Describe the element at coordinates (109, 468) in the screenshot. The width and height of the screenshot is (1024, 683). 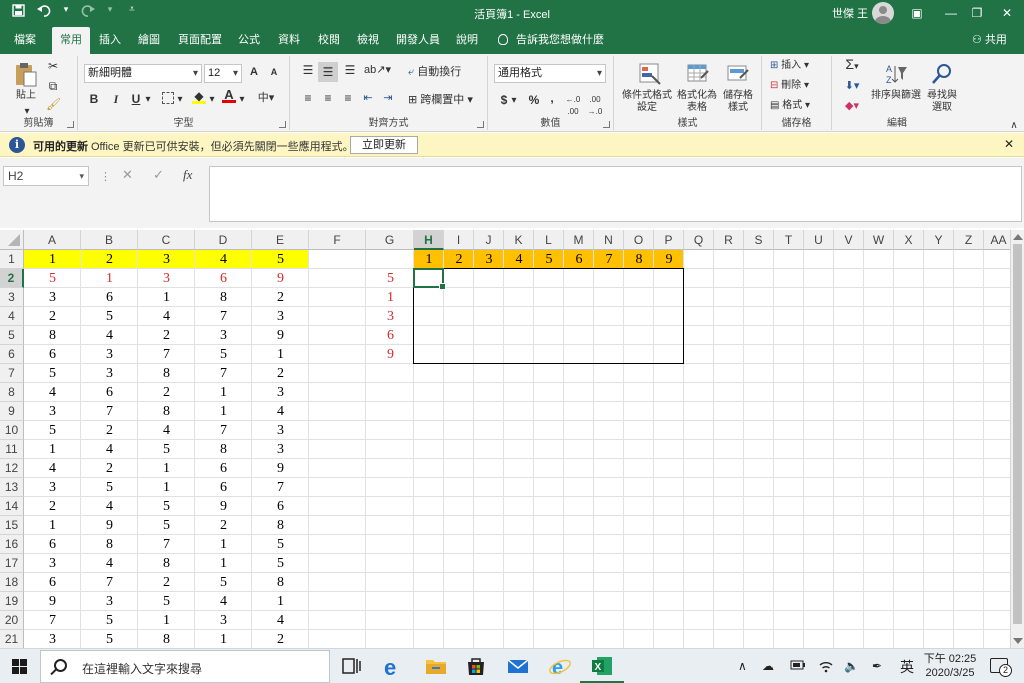
I see `cell-b12: 2` at that location.